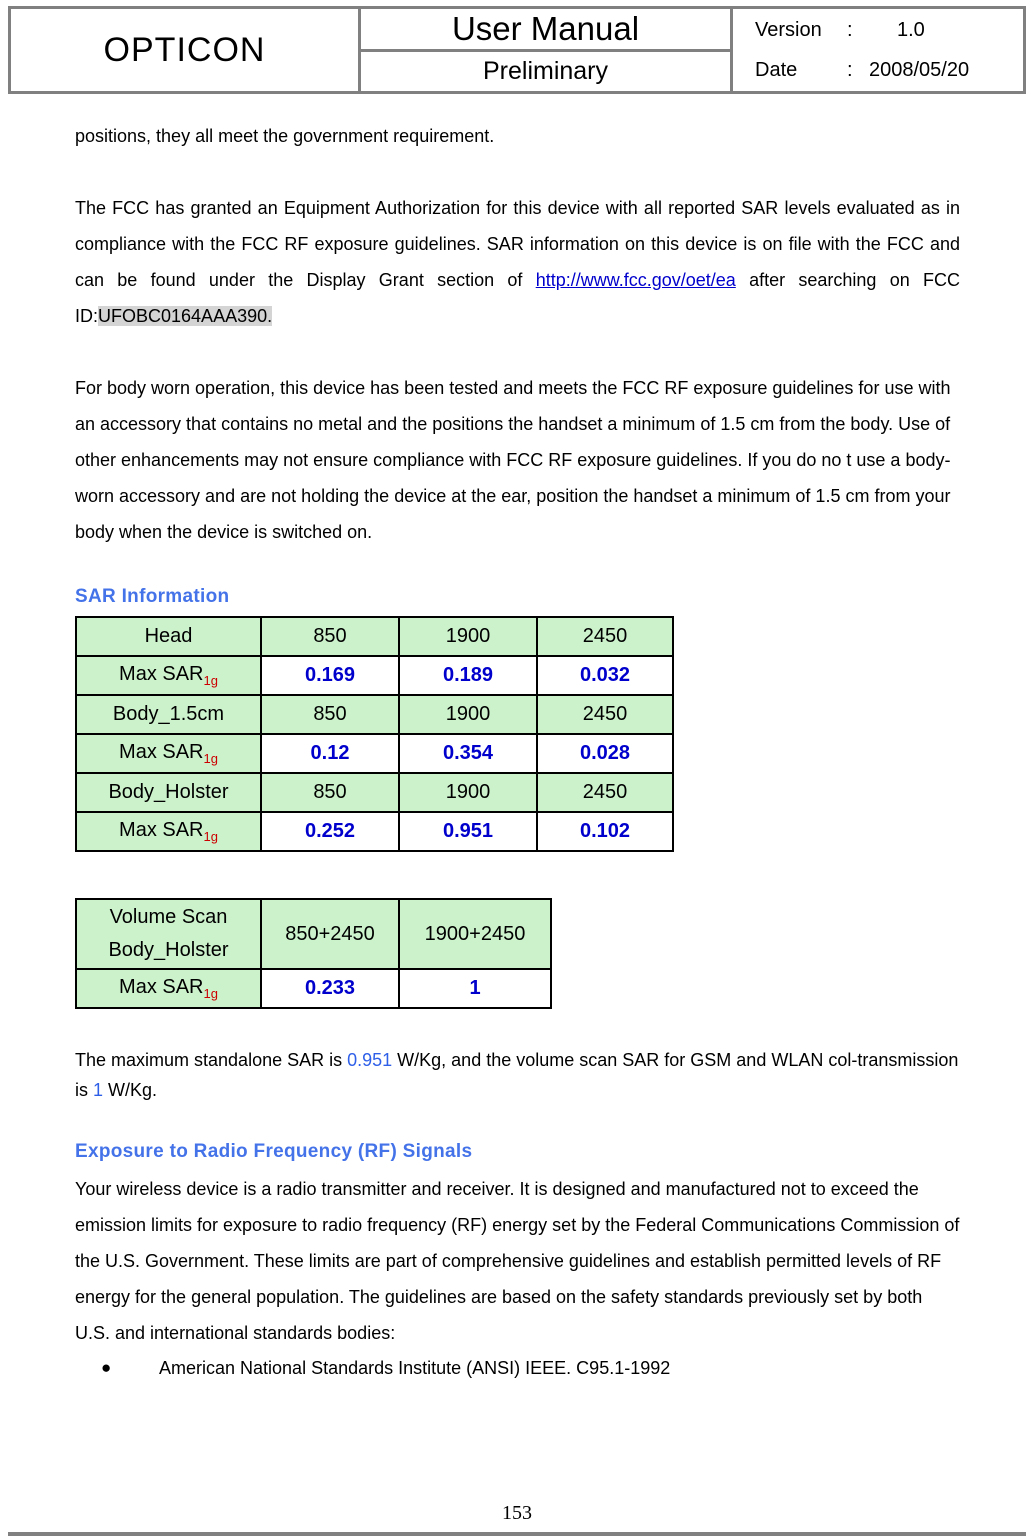  I want to click on table-cell: 0.032, so click(605, 675).